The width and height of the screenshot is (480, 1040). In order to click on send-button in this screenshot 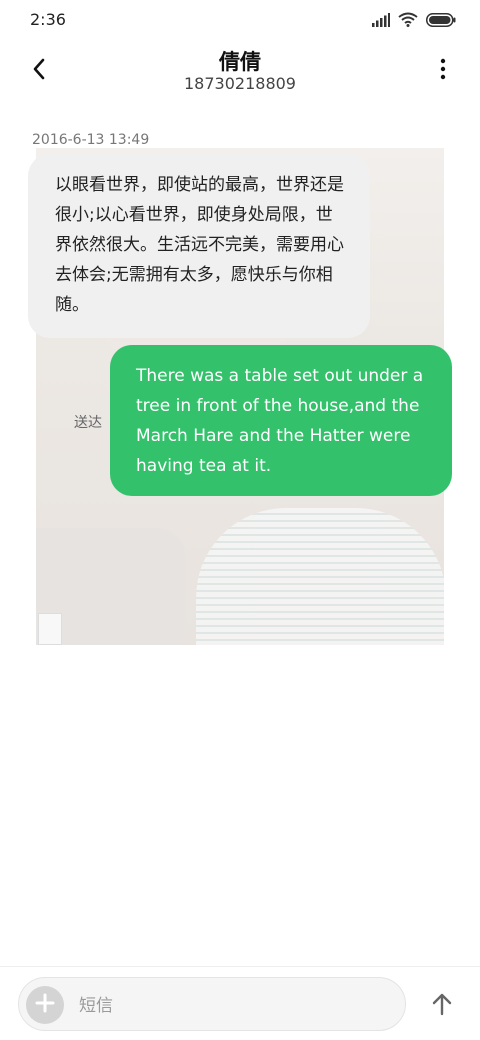, I will do `click(442, 1006)`.